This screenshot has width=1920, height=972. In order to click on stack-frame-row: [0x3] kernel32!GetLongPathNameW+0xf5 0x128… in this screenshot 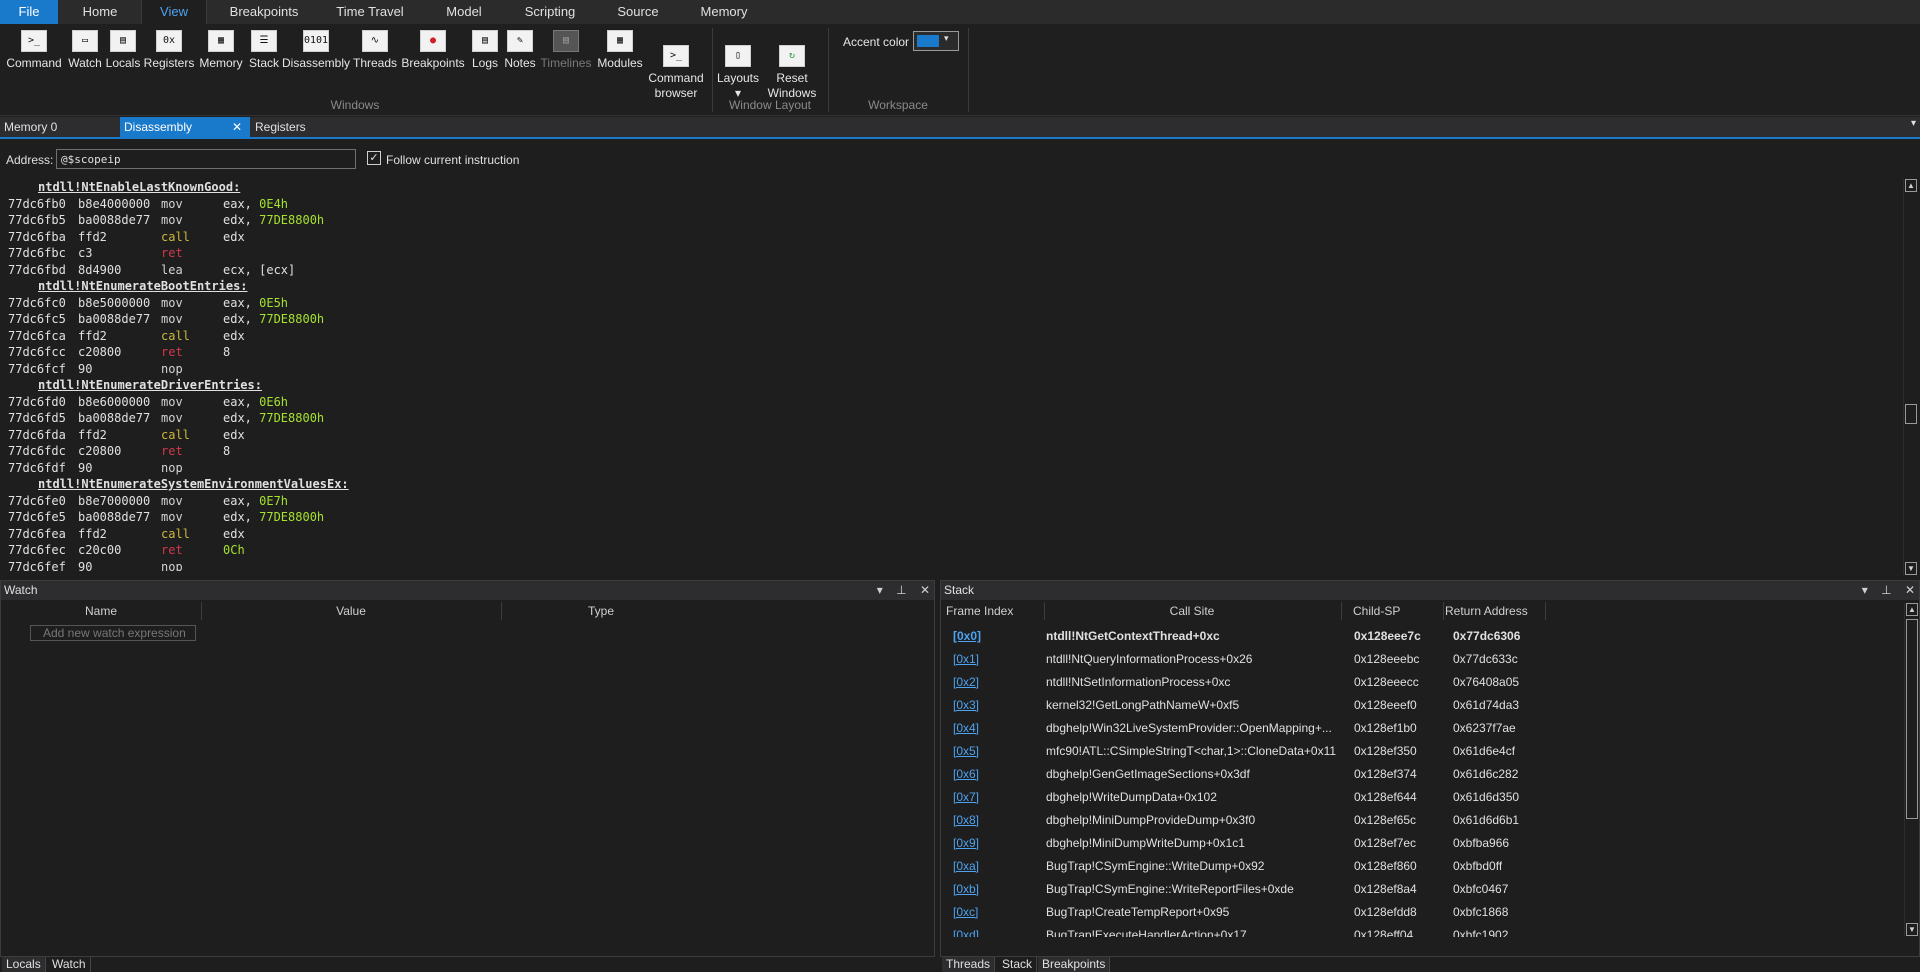, I will do `click(1421, 705)`.